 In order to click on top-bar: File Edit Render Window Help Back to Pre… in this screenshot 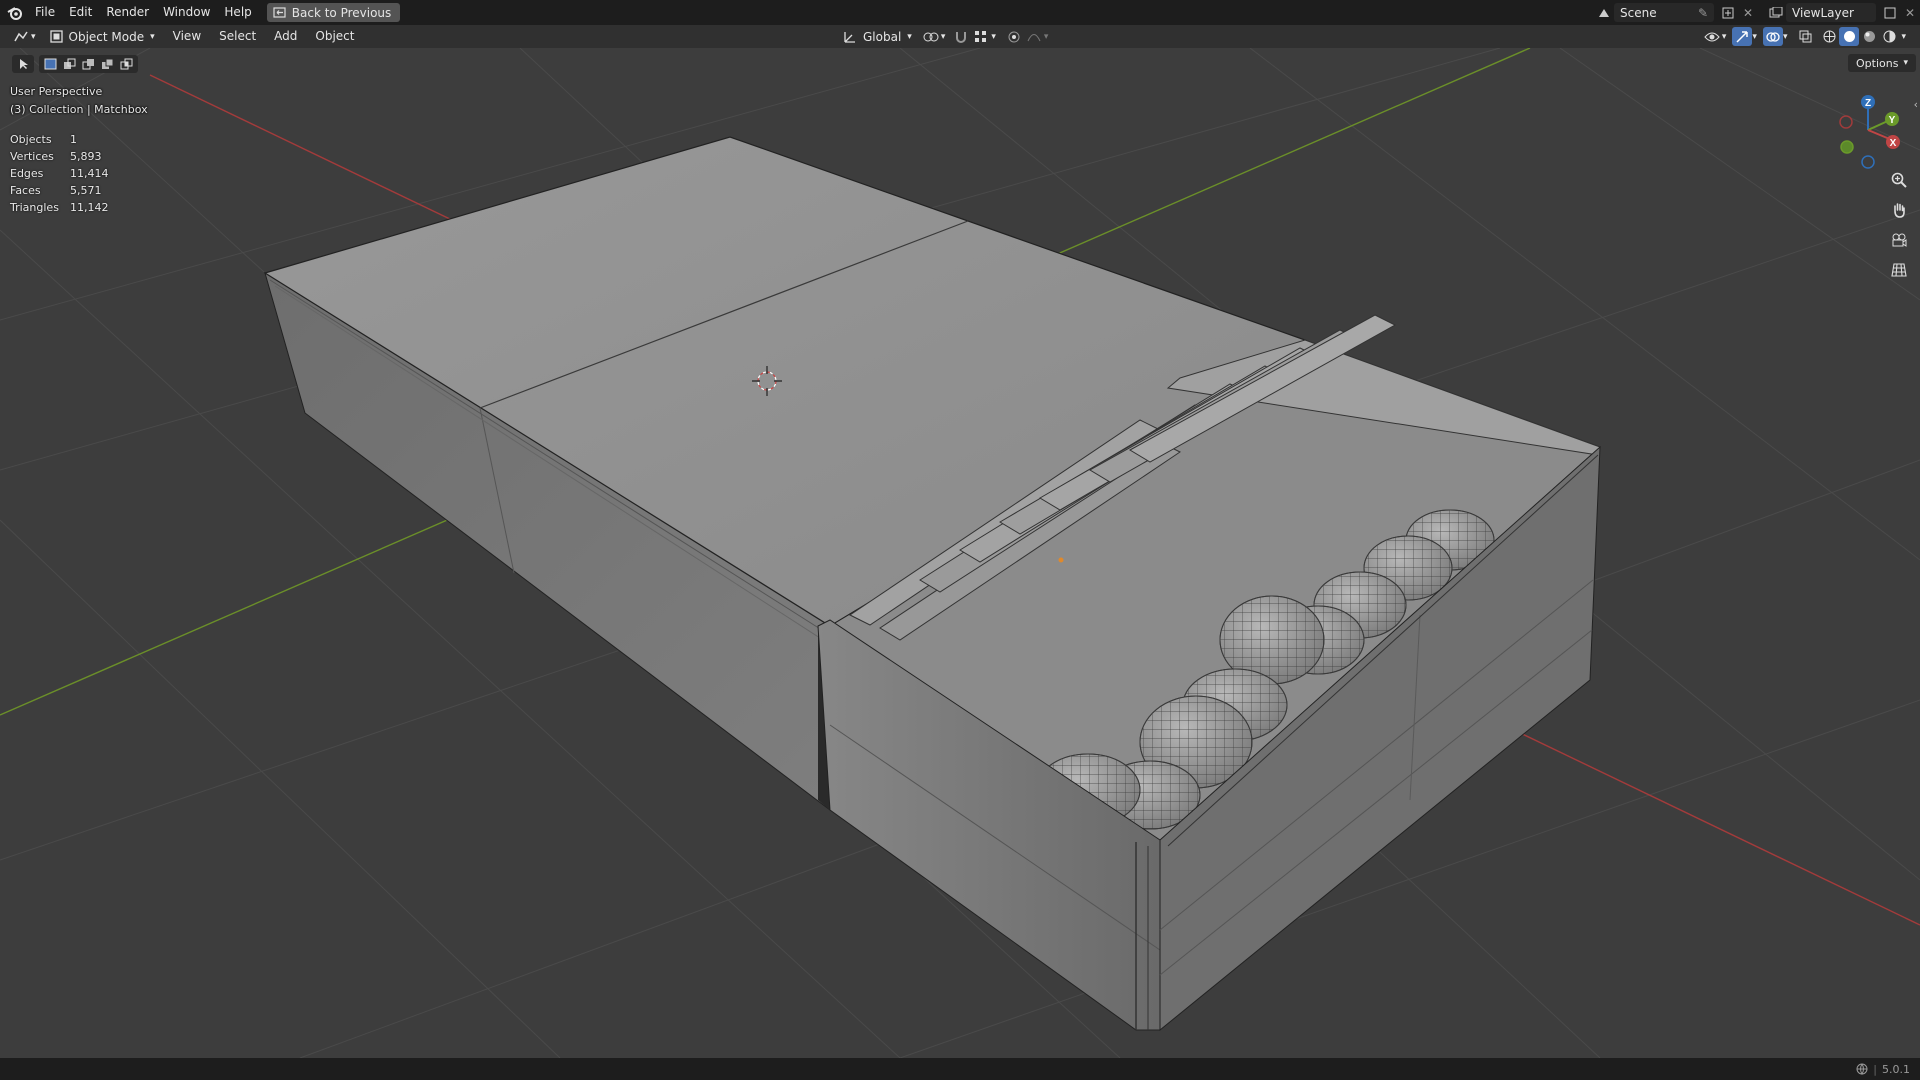, I will do `click(960, 12)`.